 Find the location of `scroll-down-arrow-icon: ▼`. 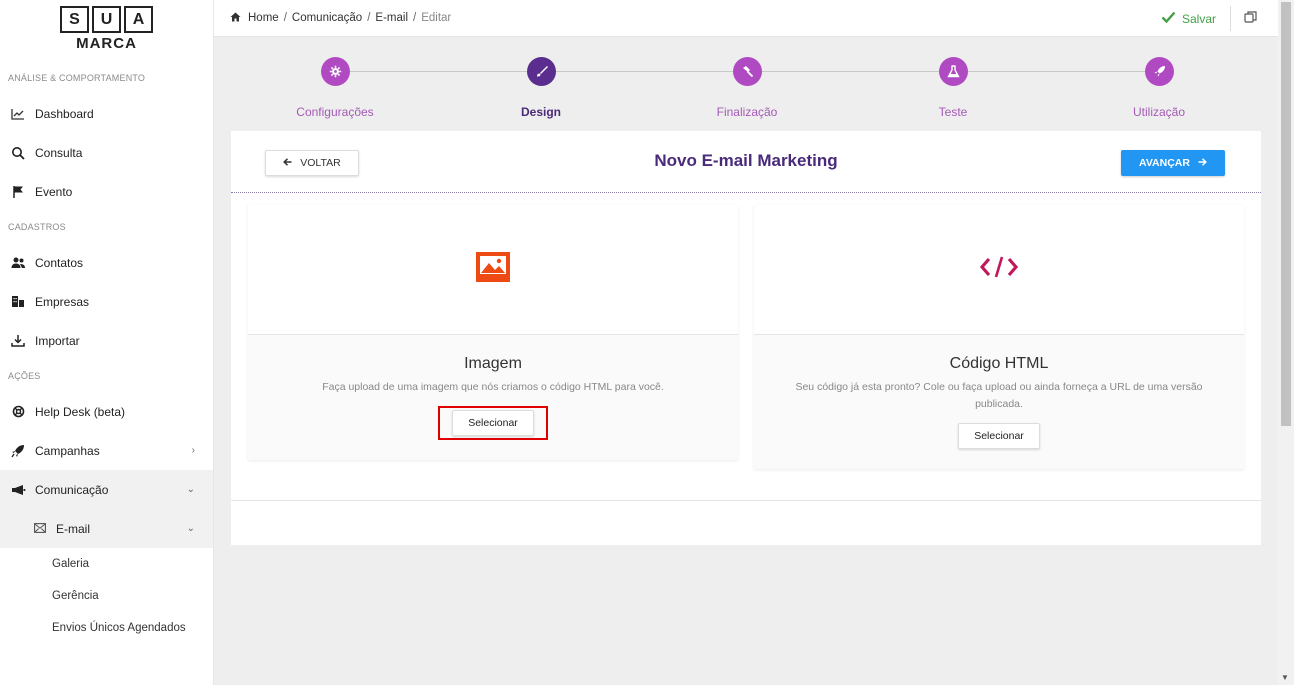

scroll-down-arrow-icon: ▼ is located at coordinates (1285, 677).